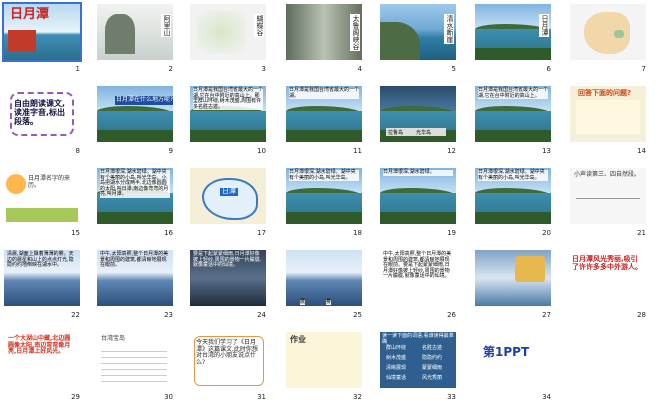 The width and height of the screenshot is (660, 411). I want to click on slide-thumbnail: 日月潭在什么地方呢?, so click(135, 114).